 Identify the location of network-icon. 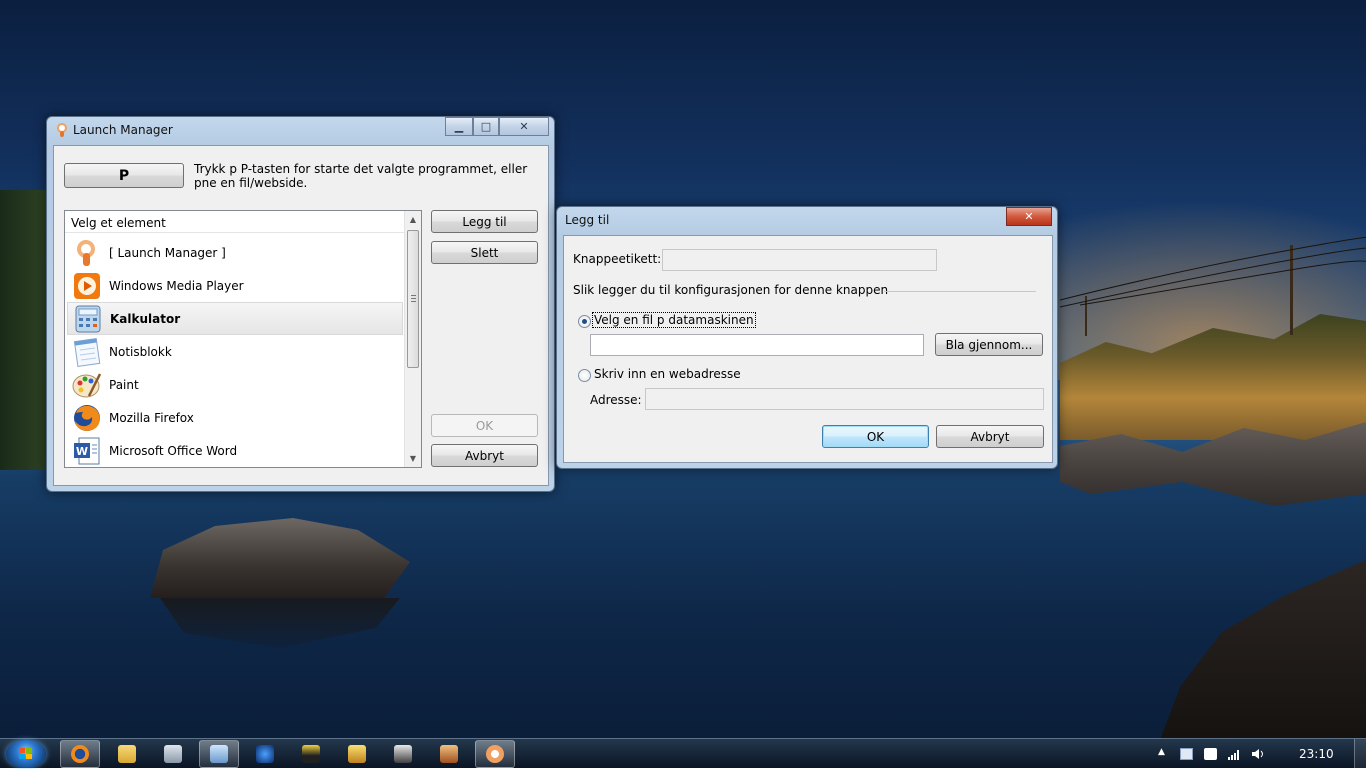
(1234, 754).